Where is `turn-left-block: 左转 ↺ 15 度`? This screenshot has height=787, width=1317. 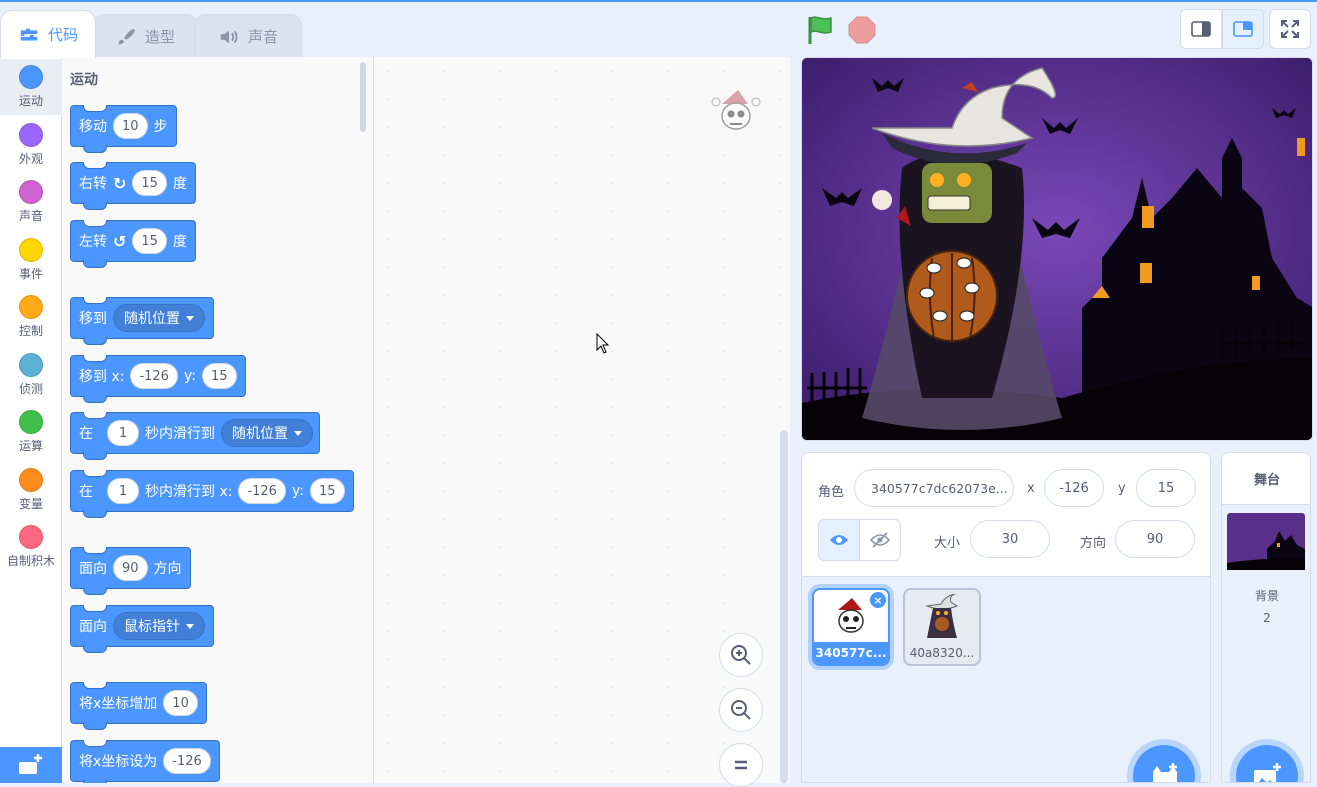 turn-left-block: 左转 ↺ 15 度 is located at coordinates (133, 244).